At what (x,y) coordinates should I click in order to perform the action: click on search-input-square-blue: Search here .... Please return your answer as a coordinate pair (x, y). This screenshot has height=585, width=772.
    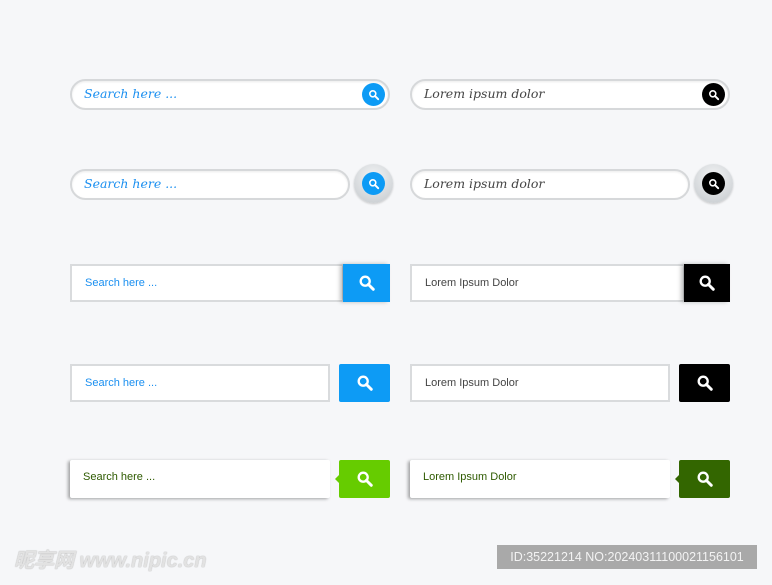
    Looking at the image, I should click on (207, 283).